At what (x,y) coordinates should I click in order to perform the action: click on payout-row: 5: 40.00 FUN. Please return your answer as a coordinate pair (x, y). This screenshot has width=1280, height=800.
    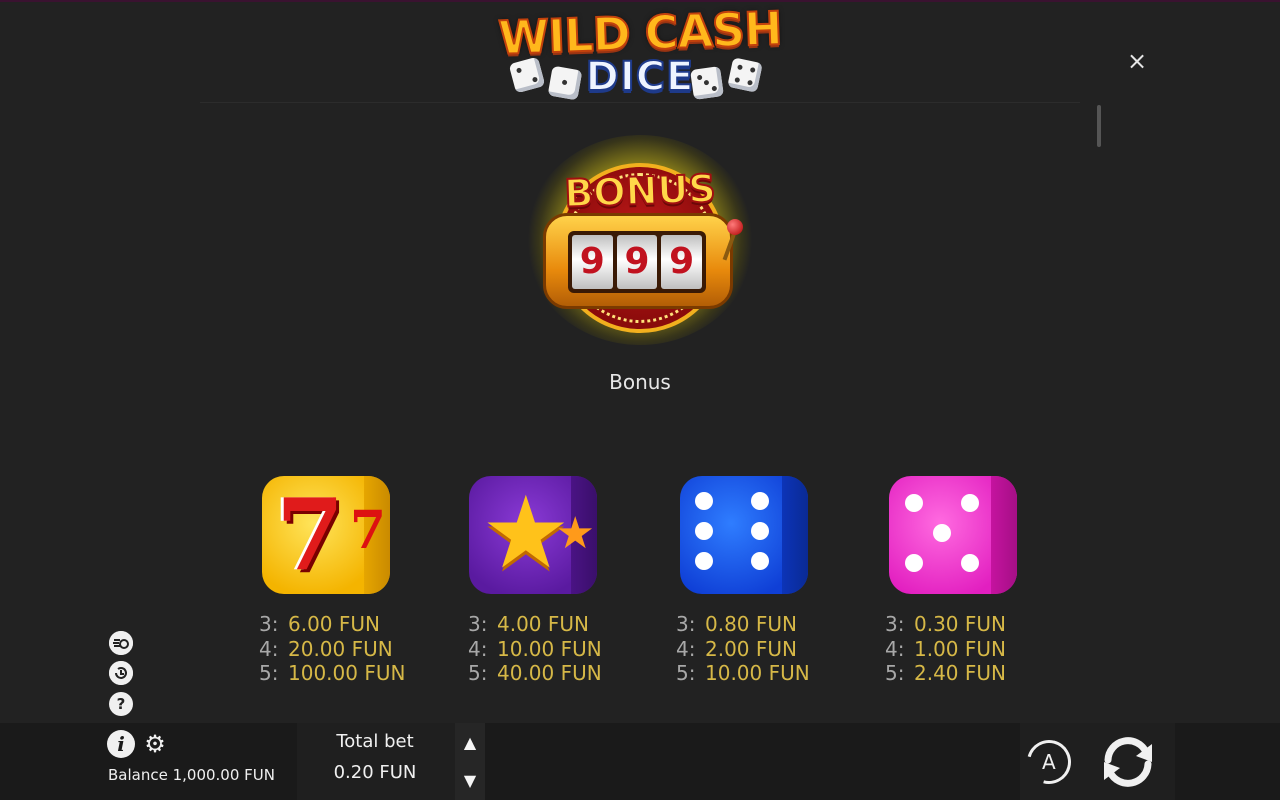
    Looking at the image, I should click on (535, 673).